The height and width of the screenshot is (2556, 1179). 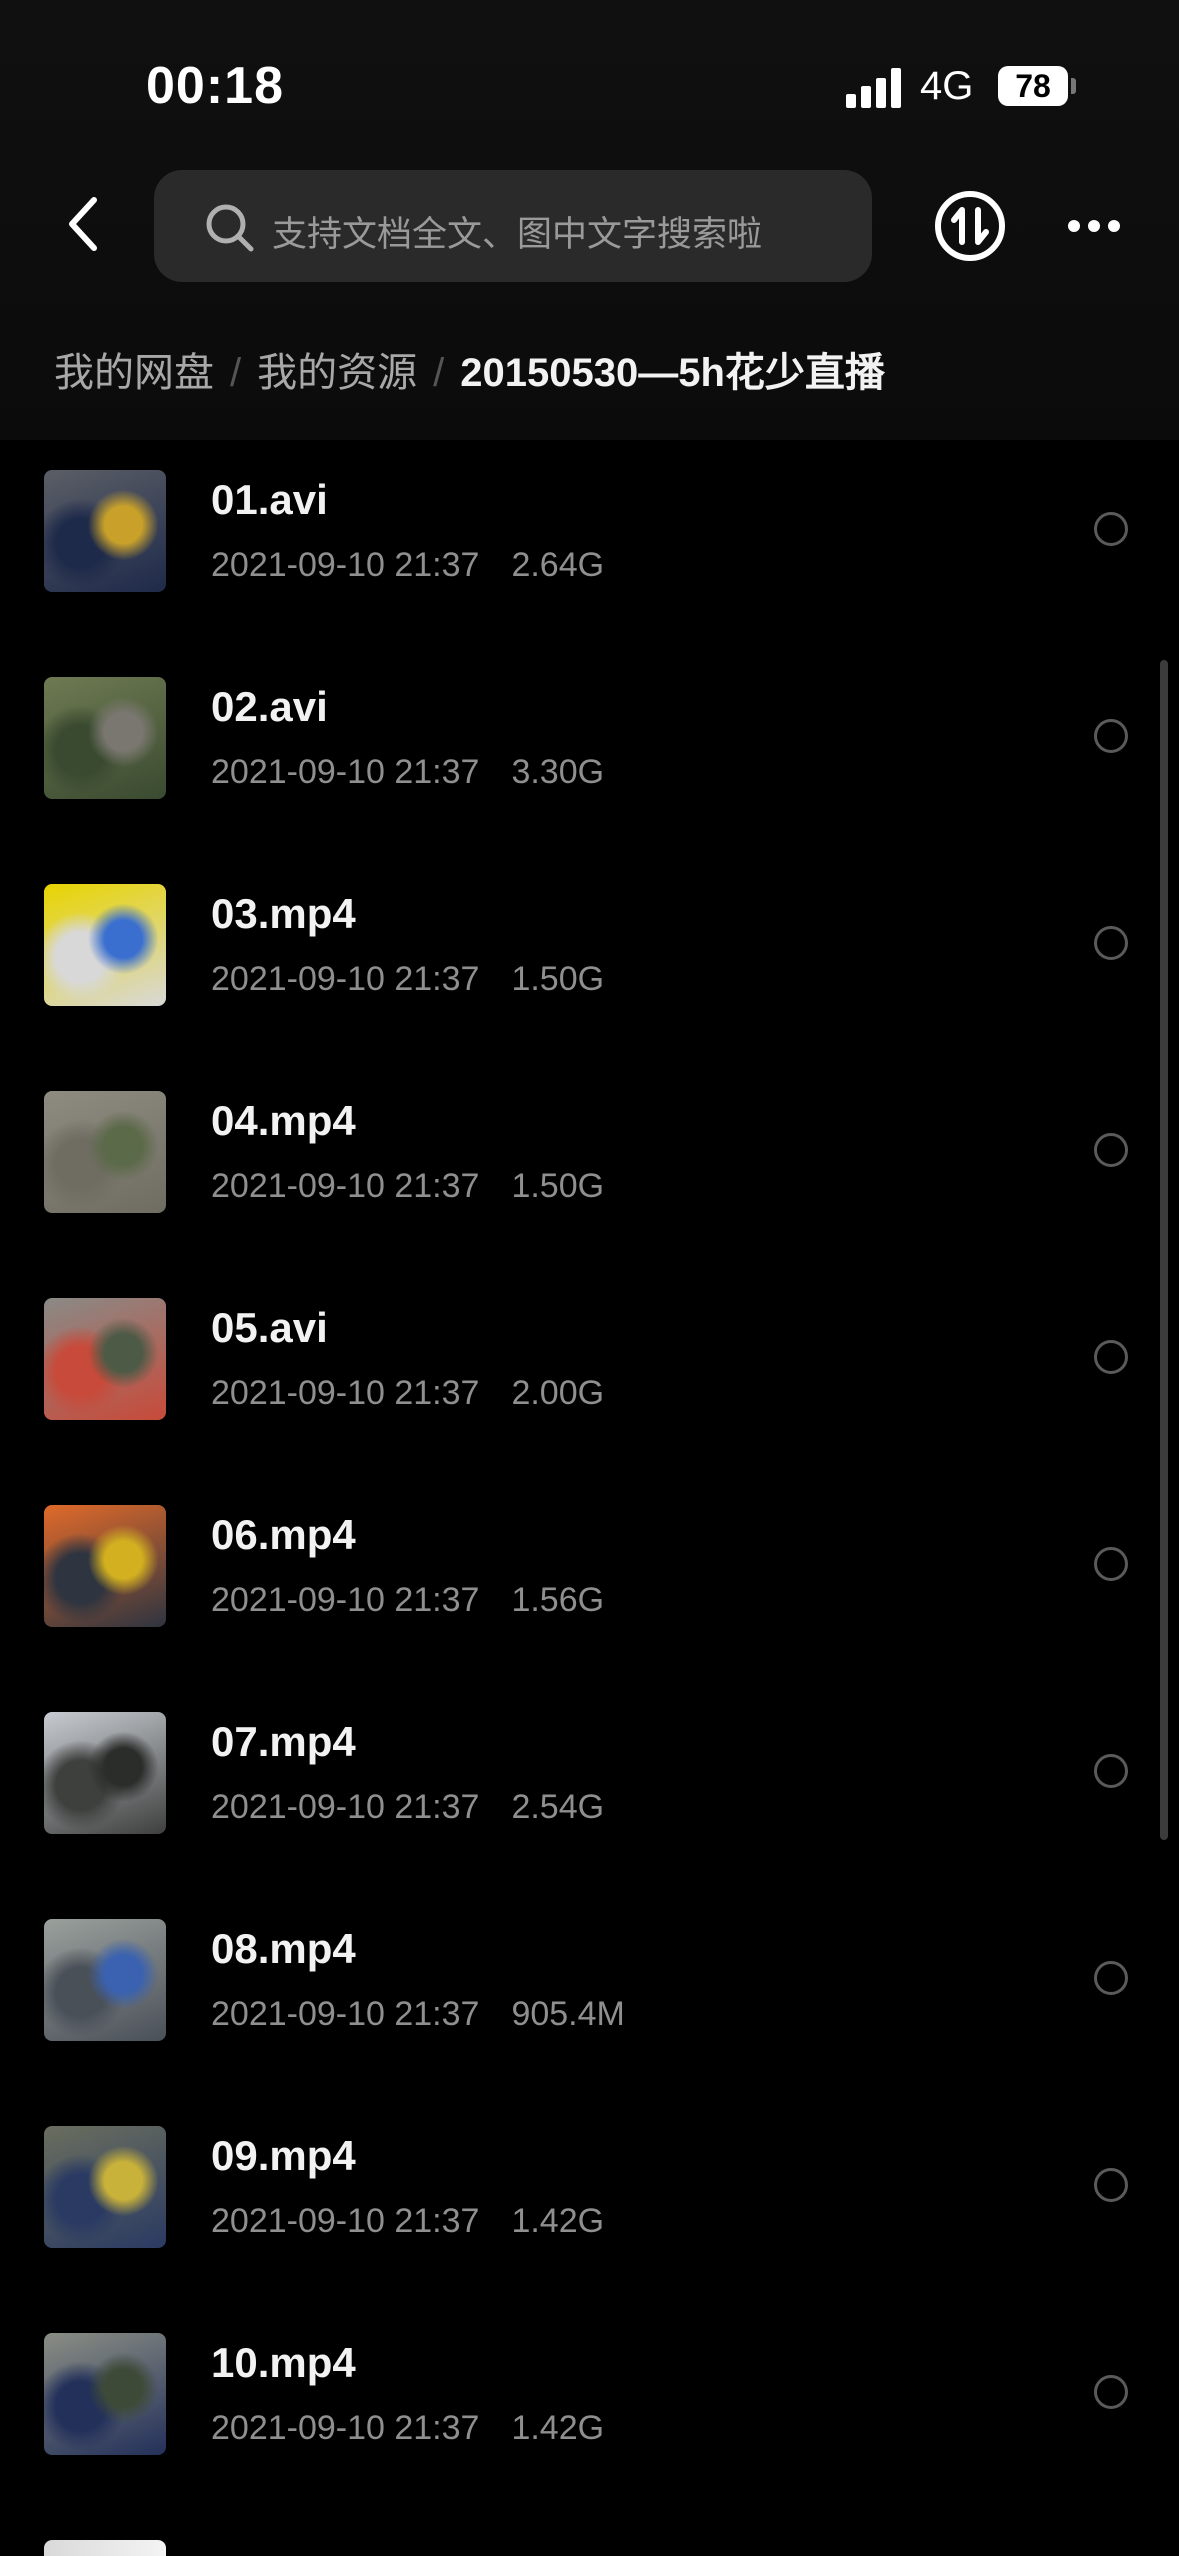 What do you see at coordinates (558, 772) in the screenshot?
I see `file-size: 3.30G` at bounding box center [558, 772].